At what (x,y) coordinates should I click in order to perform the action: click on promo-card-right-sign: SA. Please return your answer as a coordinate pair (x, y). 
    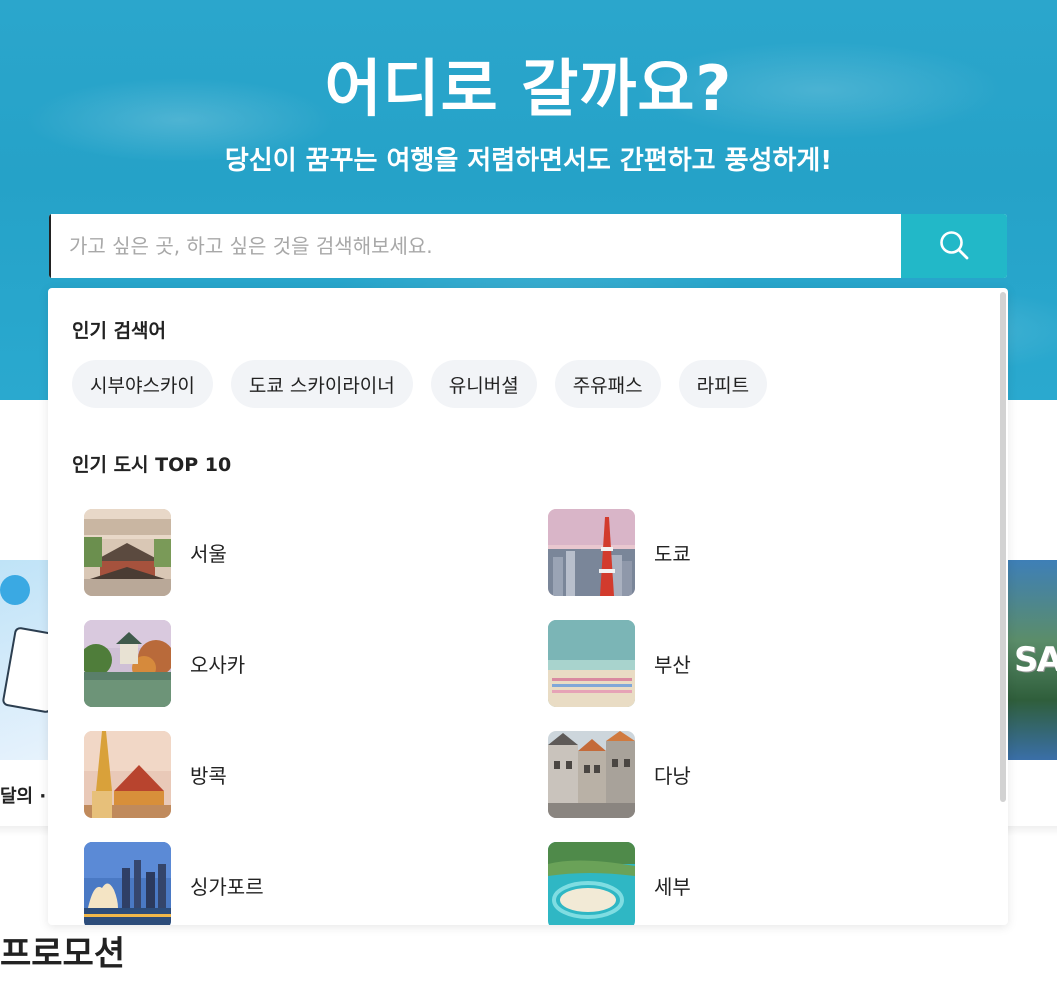
    Looking at the image, I should click on (1035, 660).